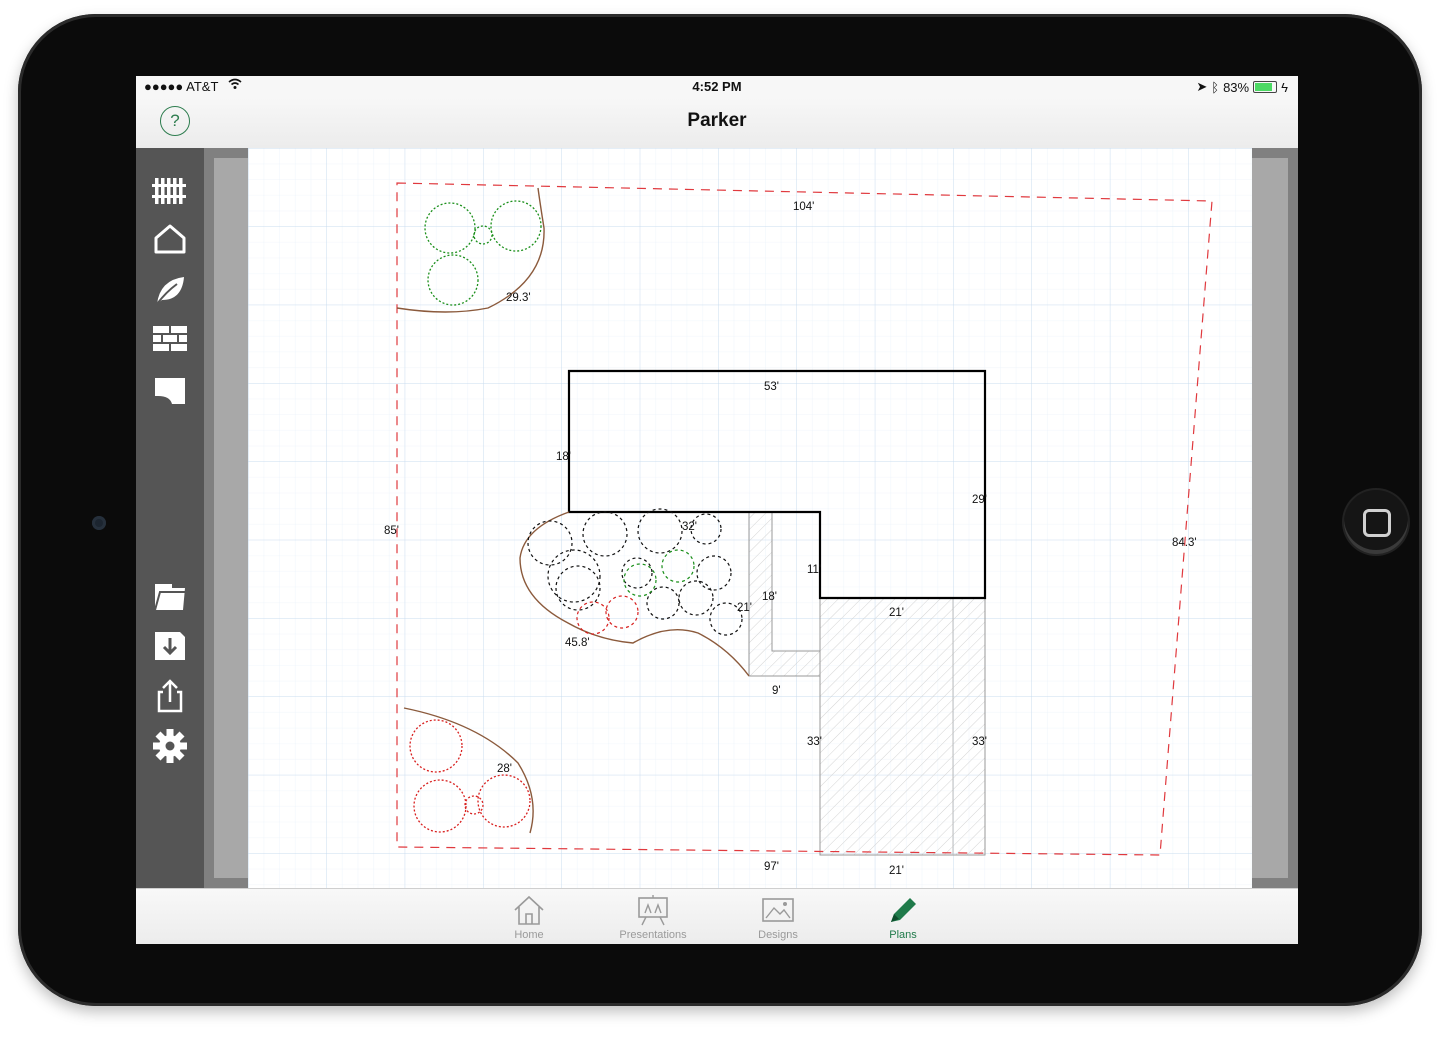 The image size is (1440, 1054). I want to click on house-outline-icon, so click(170, 239).